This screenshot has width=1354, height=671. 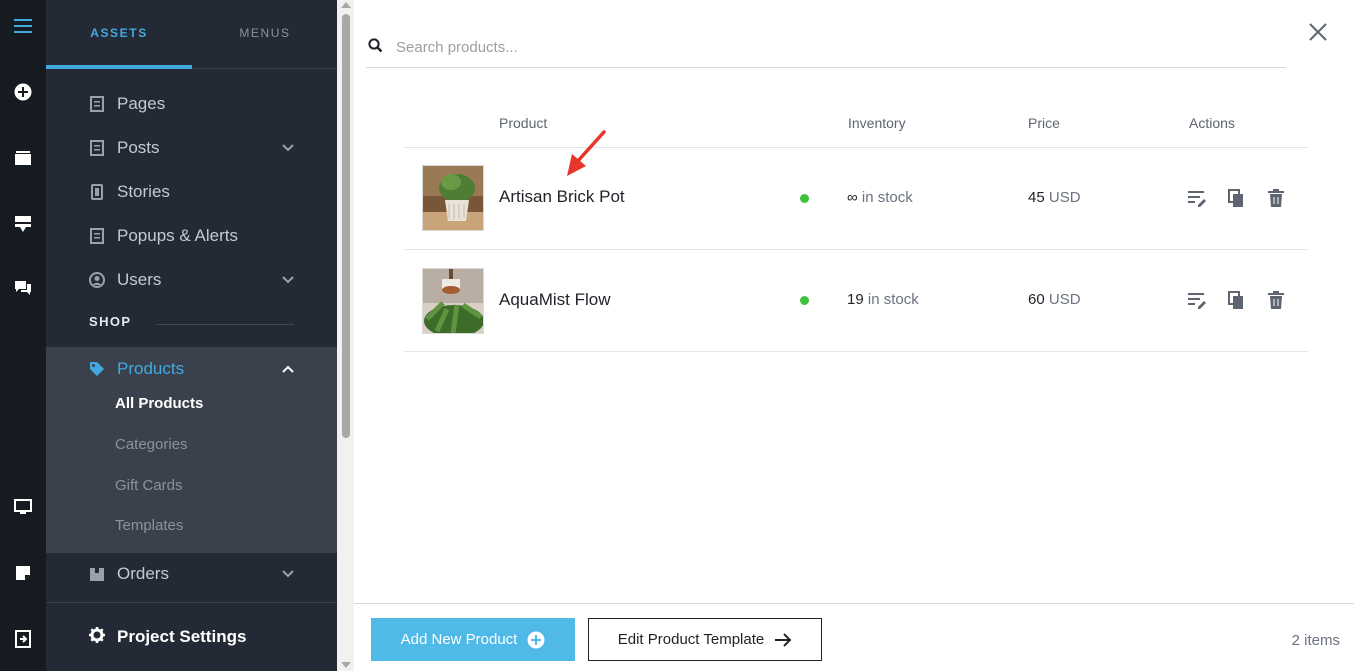 What do you see at coordinates (856, 351) in the screenshot?
I see `row-divider` at bounding box center [856, 351].